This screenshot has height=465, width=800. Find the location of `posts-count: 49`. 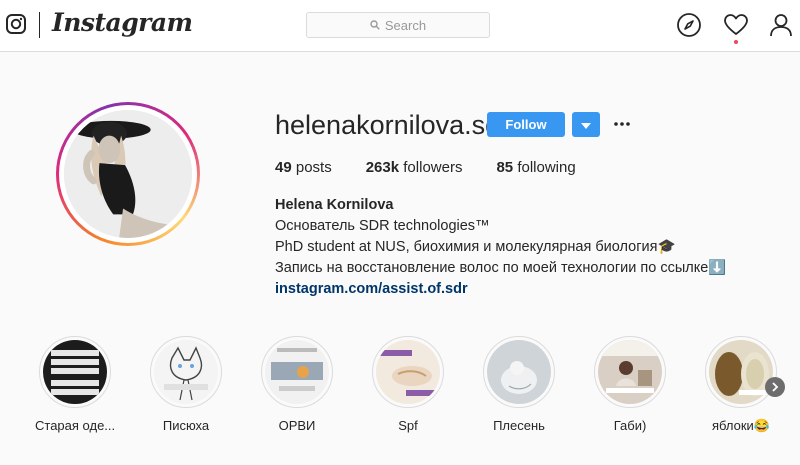

posts-count: 49 is located at coordinates (283, 167).